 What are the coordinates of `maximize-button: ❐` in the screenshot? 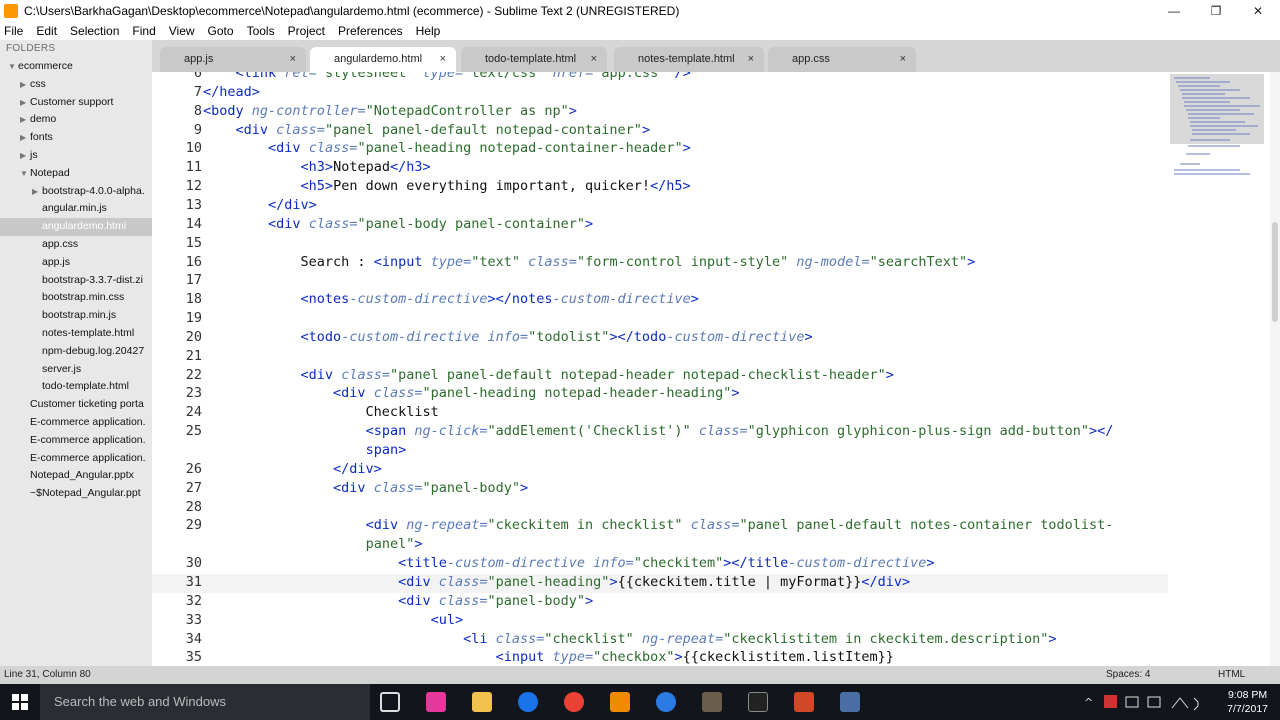 It's located at (1216, 10).